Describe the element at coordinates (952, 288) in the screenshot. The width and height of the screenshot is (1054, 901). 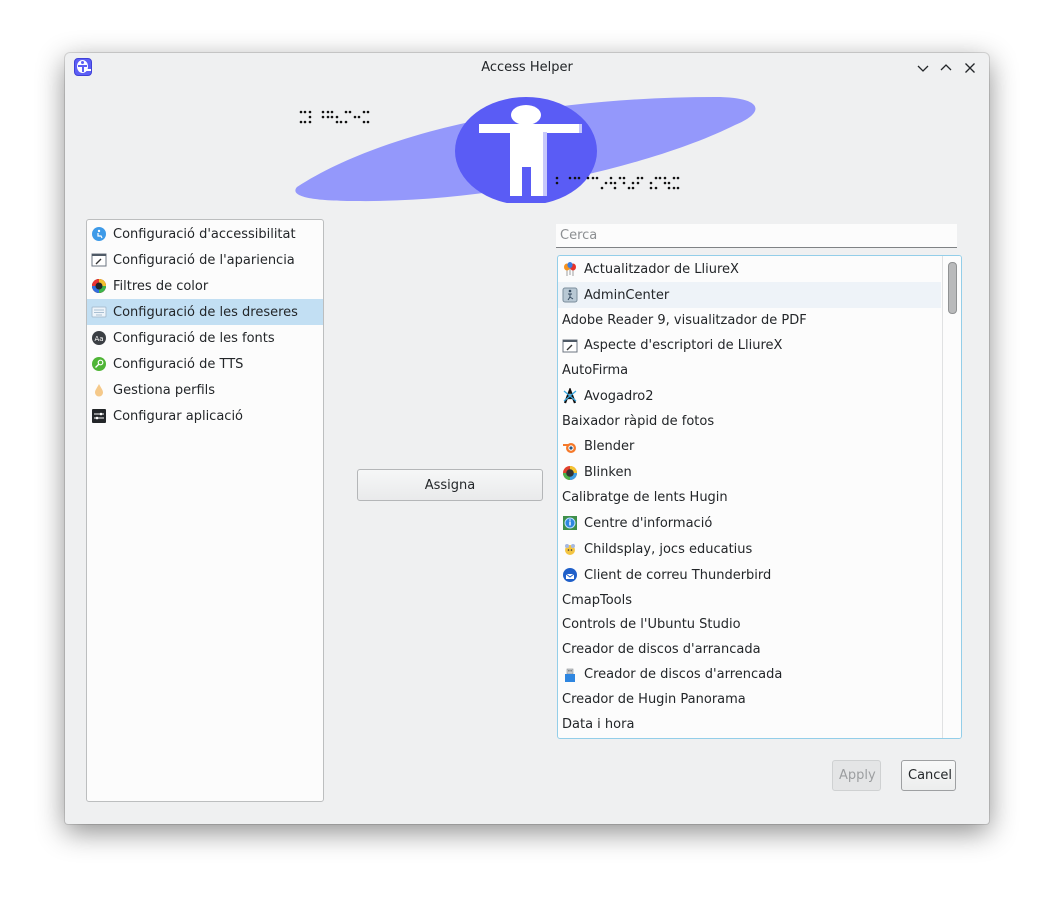
I see `scrollbar-thumb` at that location.